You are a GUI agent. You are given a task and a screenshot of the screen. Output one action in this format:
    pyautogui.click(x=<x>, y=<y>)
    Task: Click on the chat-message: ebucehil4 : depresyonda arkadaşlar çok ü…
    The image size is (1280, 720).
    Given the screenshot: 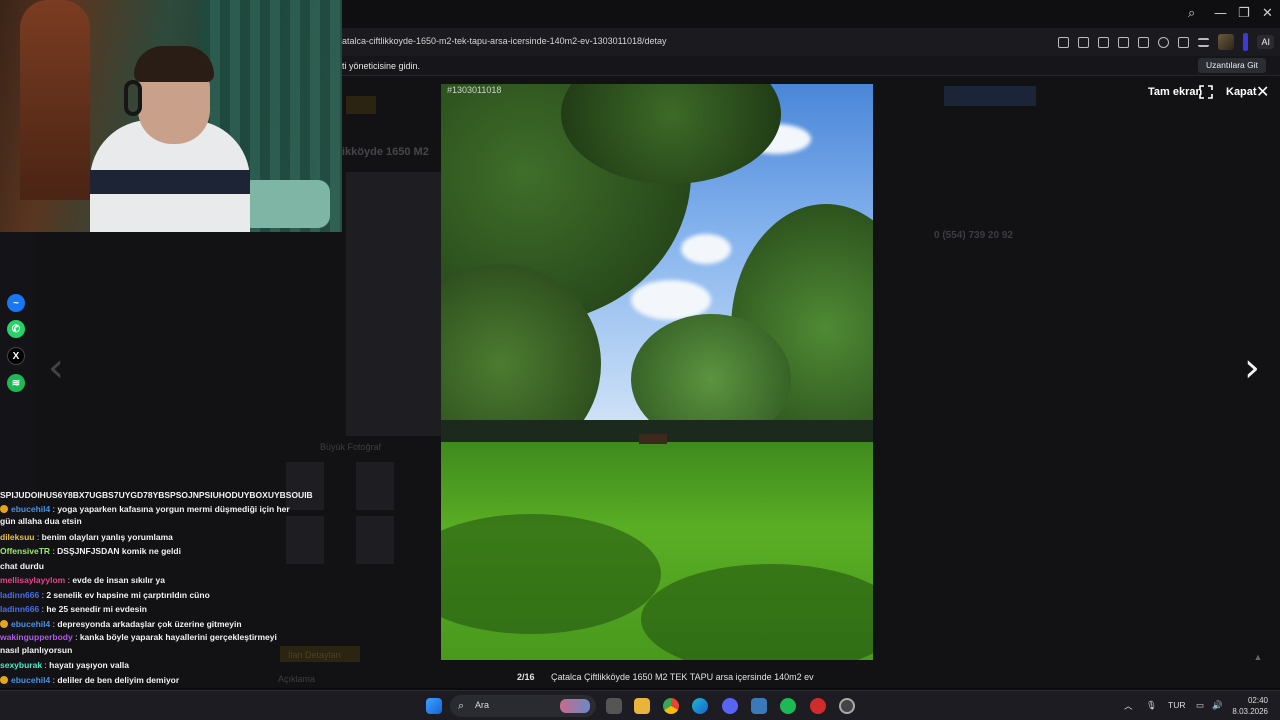 What is the action you would take?
    pyautogui.click(x=150, y=624)
    